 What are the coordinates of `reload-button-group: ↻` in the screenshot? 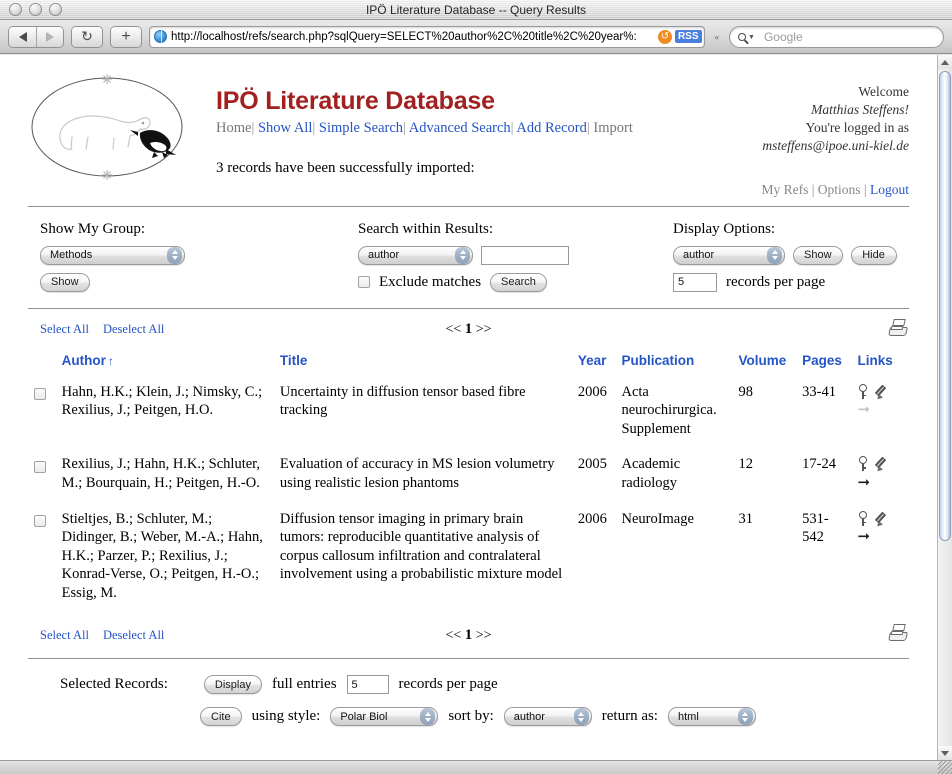 It's located at (87, 36).